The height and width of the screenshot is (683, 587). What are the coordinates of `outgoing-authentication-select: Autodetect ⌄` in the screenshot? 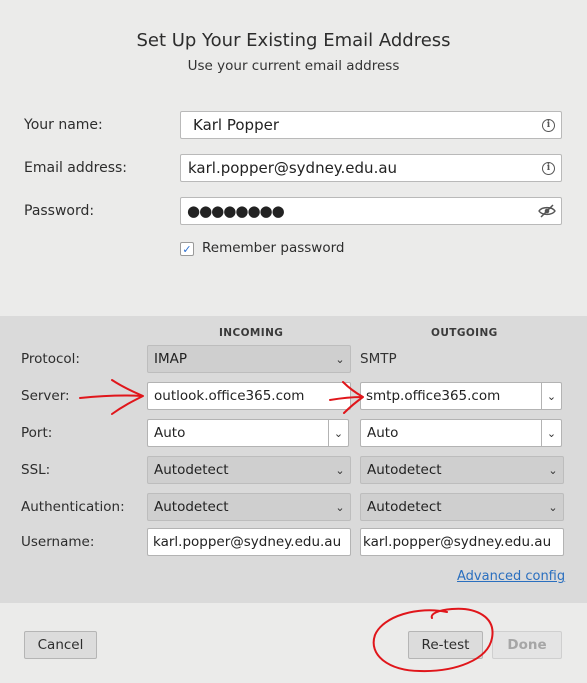 It's located at (462, 507).